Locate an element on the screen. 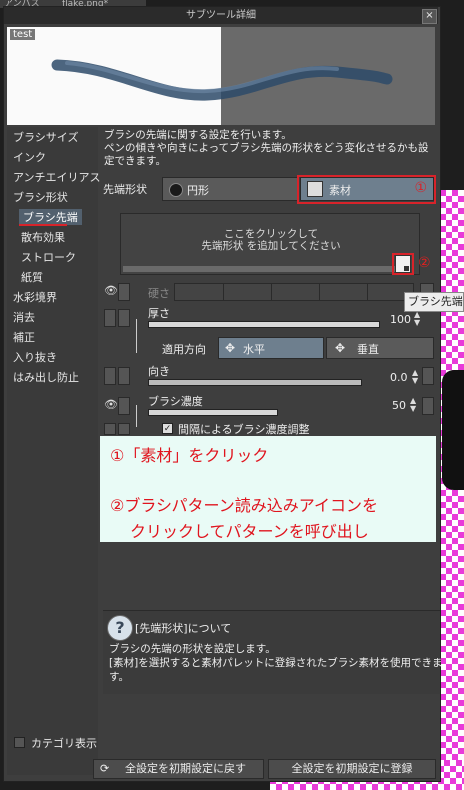 This screenshot has height=790, width=464. sidebar-item-stroke: ストローク is located at coordinates (48, 257).